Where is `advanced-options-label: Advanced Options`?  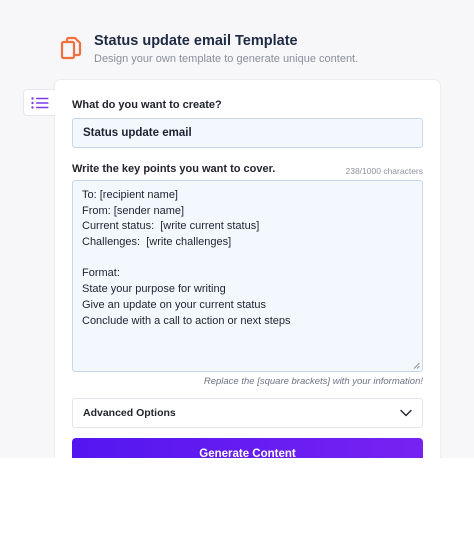 advanced-options-label: Advanced Options is located at coordinates (129, 413).